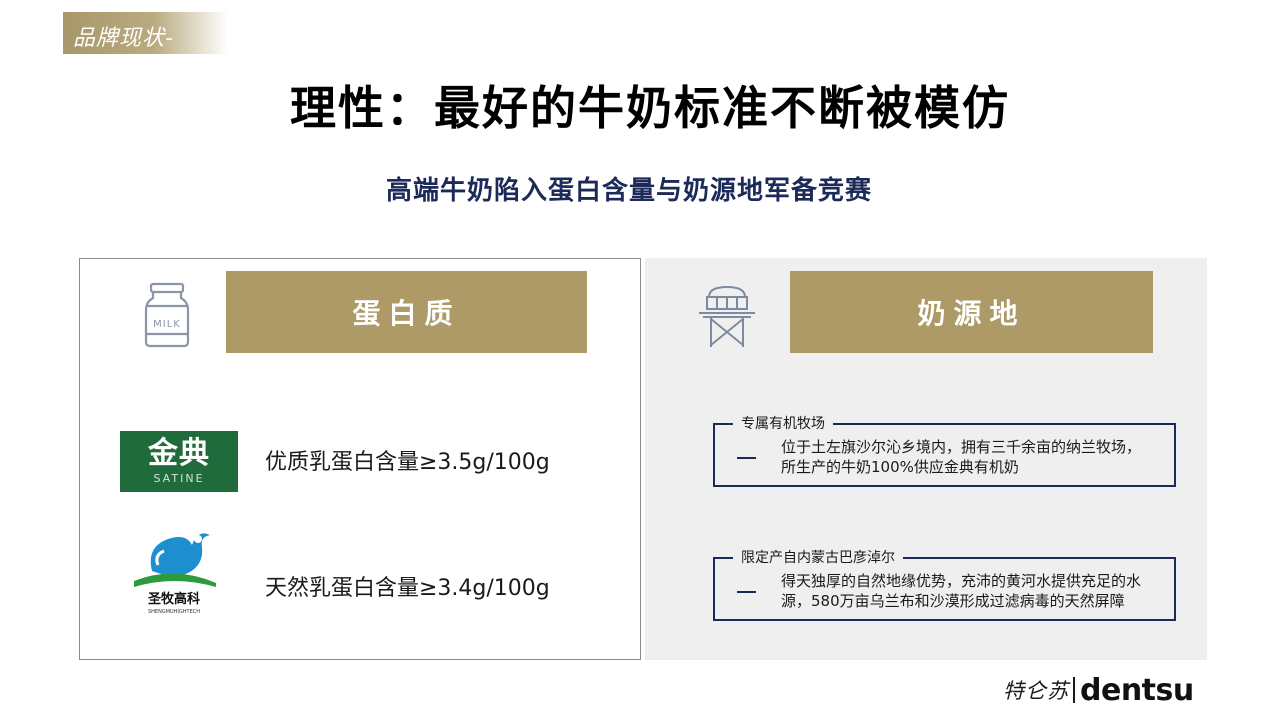  What do you see at coordinates (727, 316) in the screenshot?
I see `watchtower-icon` at bounding box center [727, 316].